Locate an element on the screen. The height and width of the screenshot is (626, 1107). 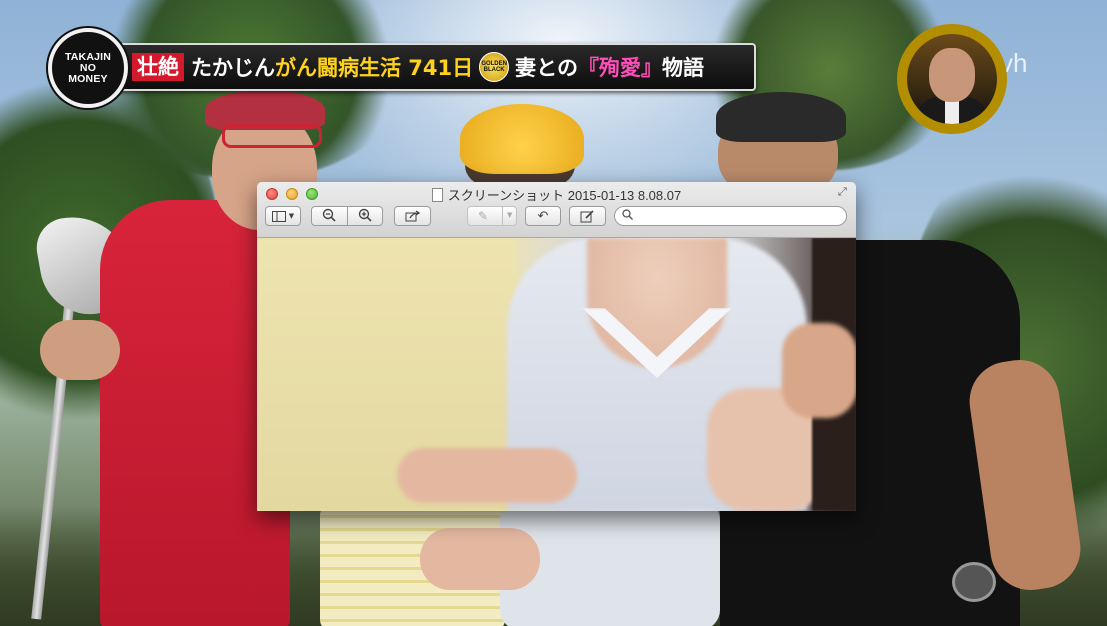
wrist-watch is located at coordinates (974, 582).